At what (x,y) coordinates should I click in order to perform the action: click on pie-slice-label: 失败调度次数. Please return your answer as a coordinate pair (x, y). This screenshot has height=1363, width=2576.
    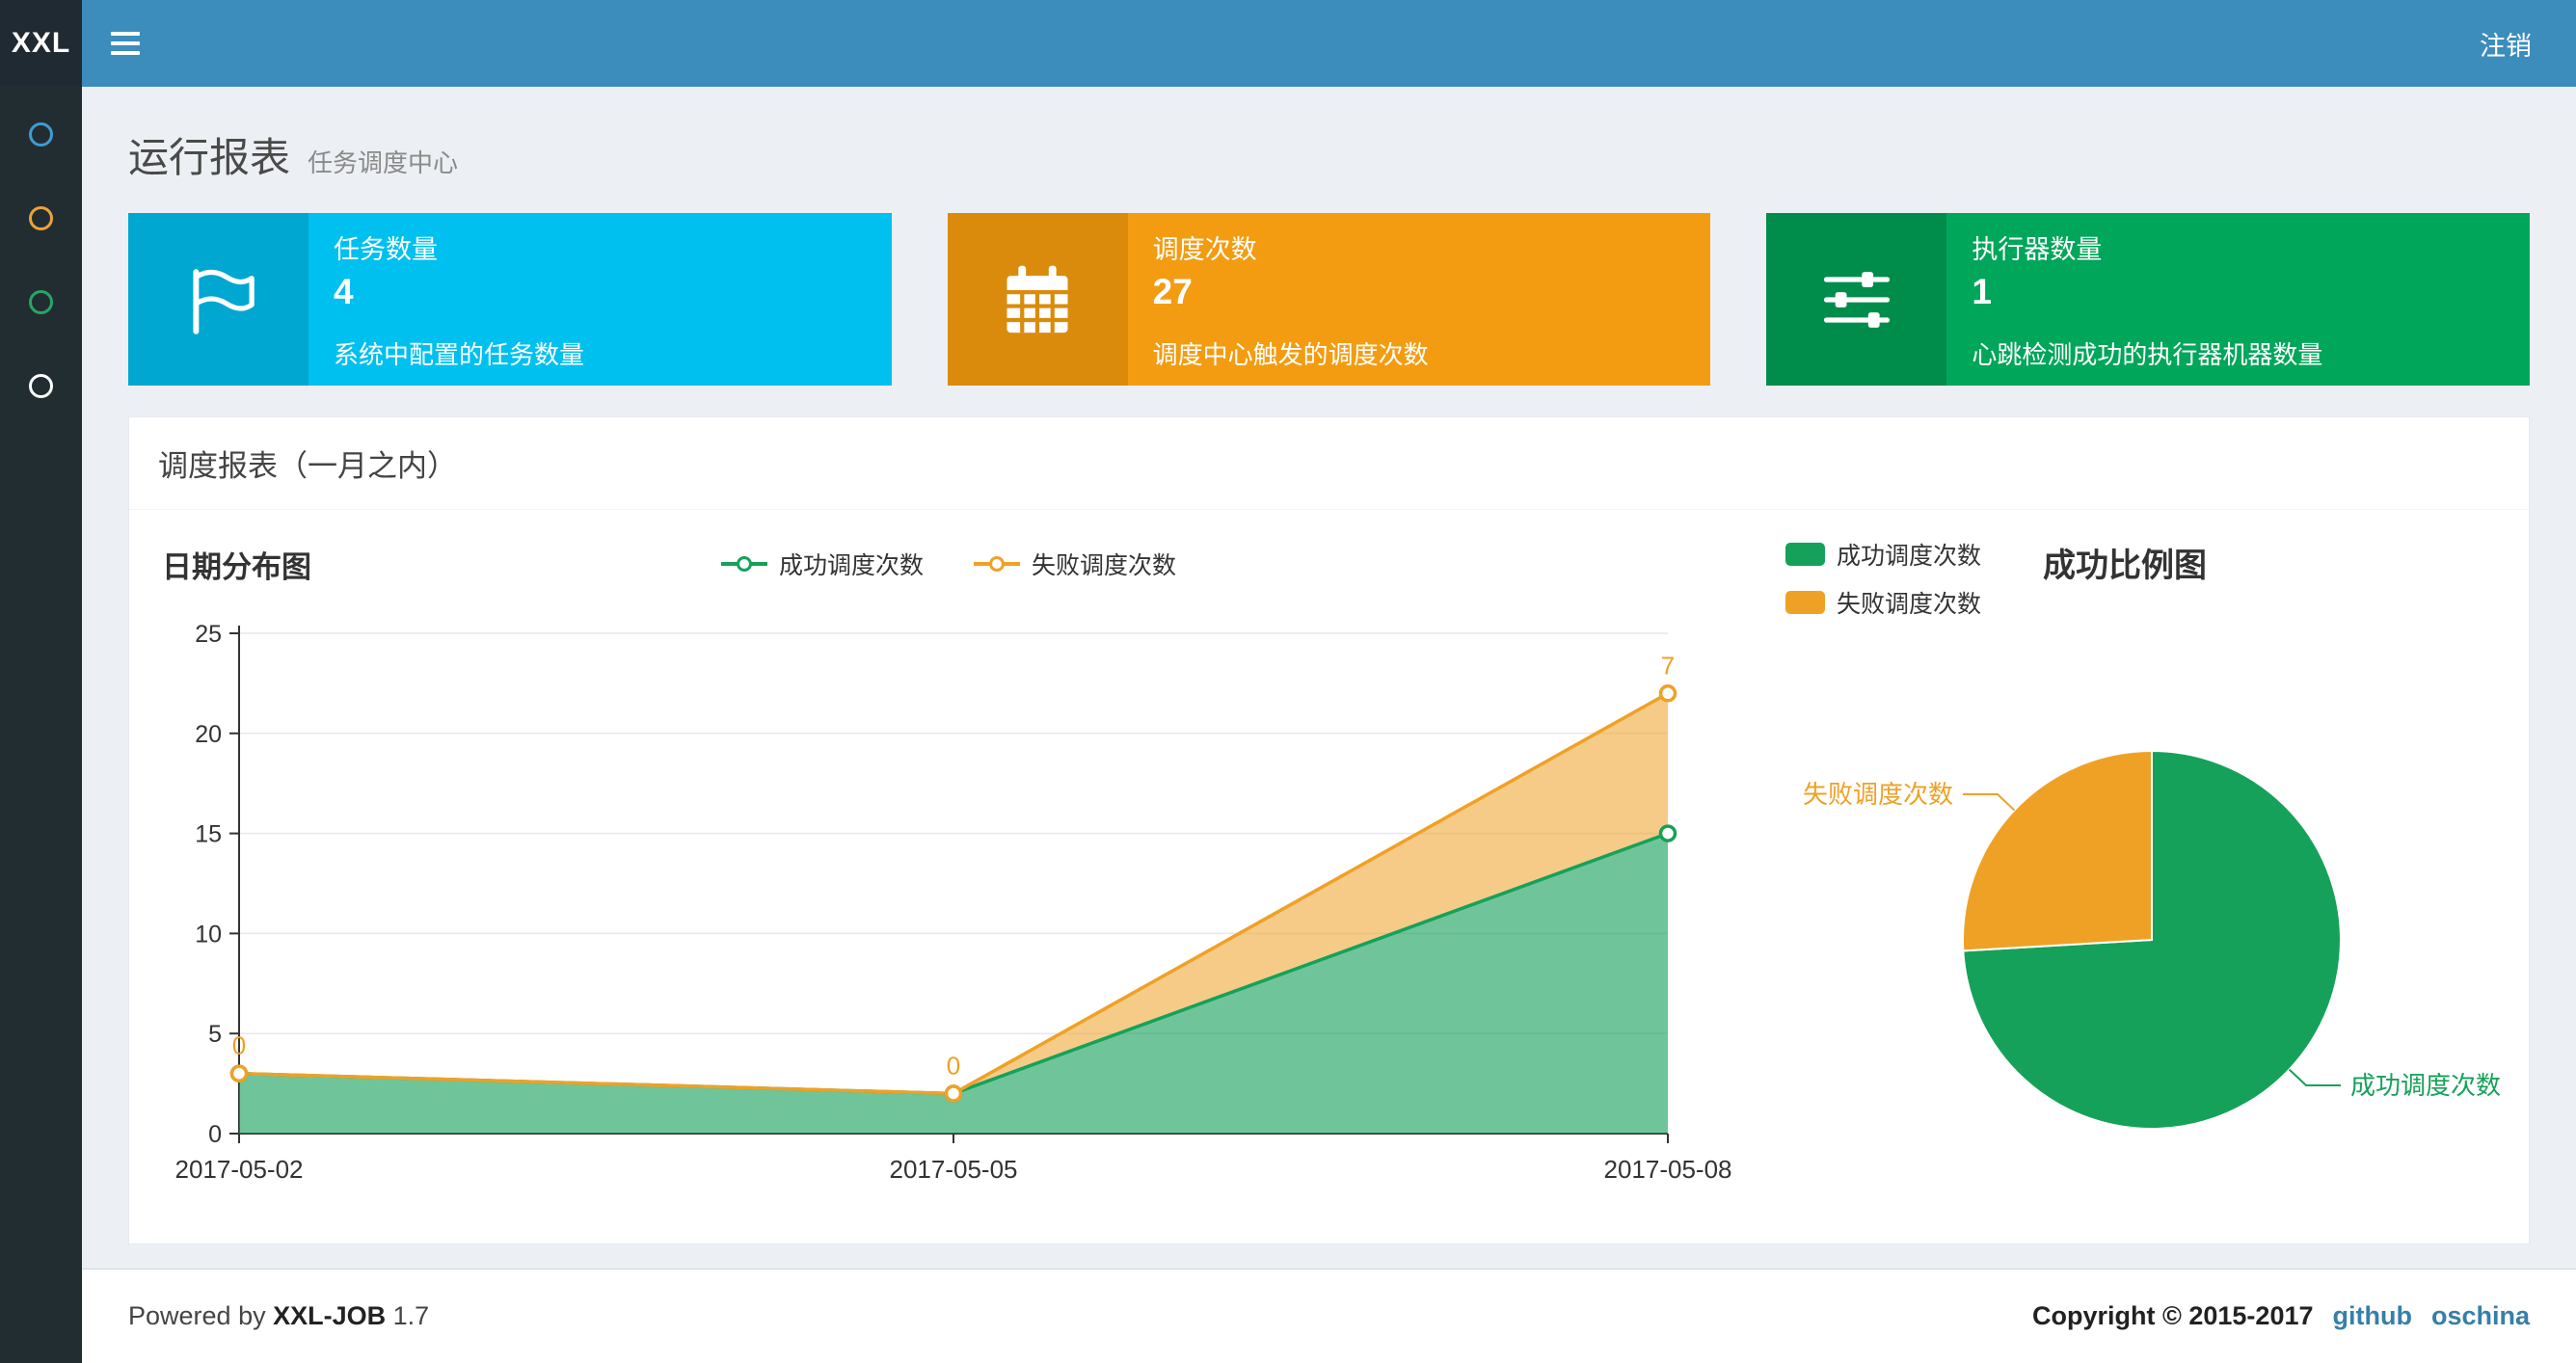
    Looking at the image, I should click on (1878, 794).